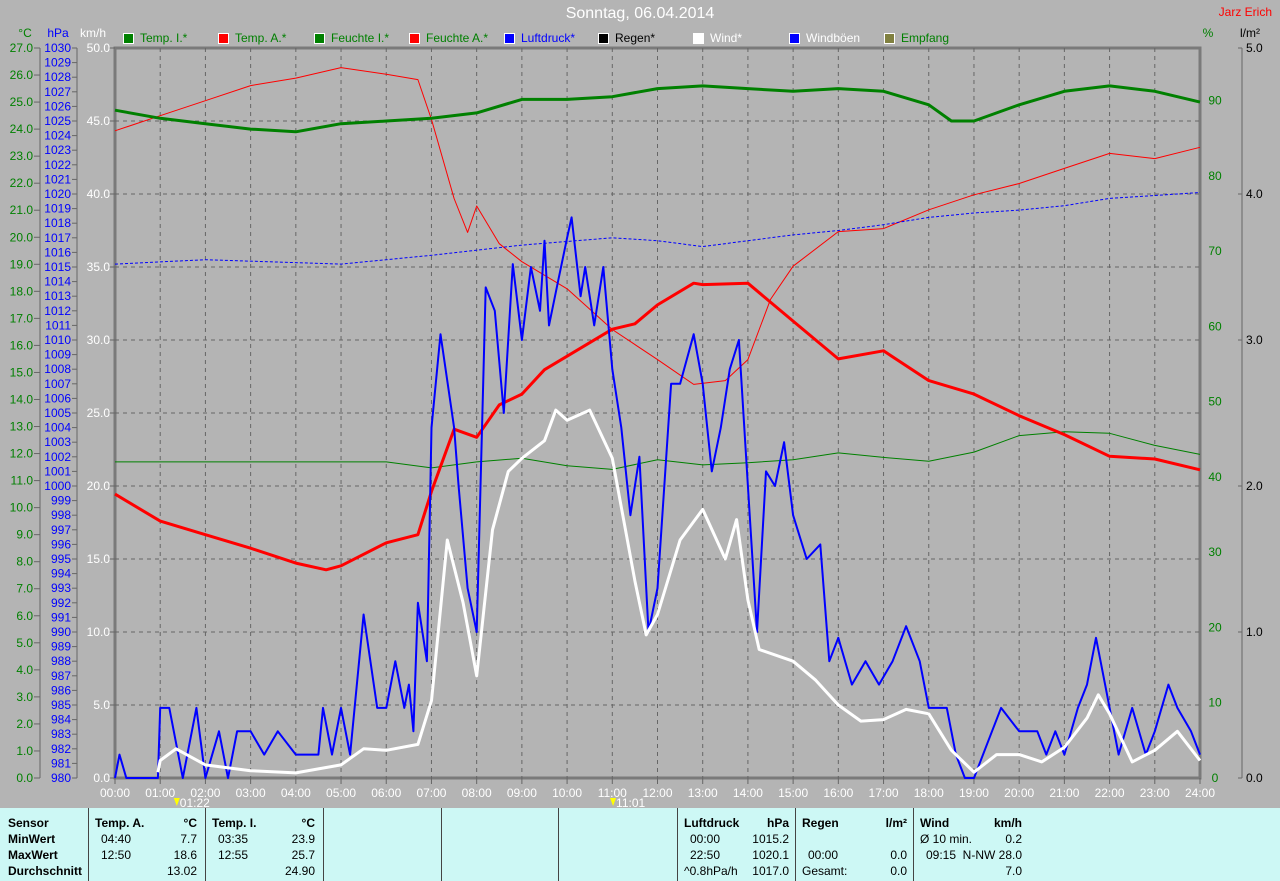 This screenshot has width=1280, height=881. I want to click on temp-a-avg: 13.02, so click(181, 871).